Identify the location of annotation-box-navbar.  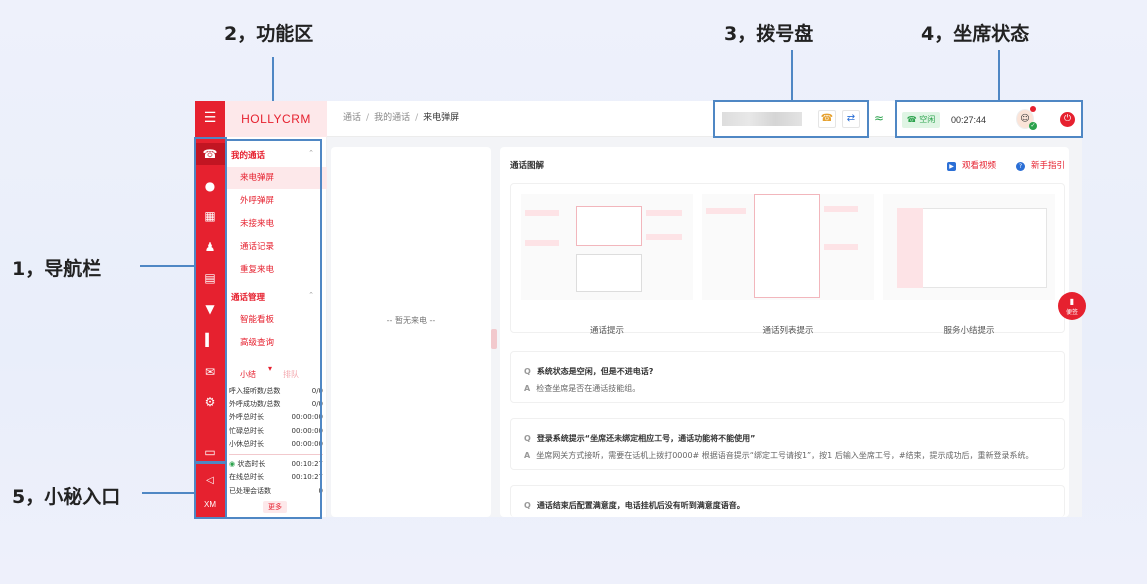
(210, 300).